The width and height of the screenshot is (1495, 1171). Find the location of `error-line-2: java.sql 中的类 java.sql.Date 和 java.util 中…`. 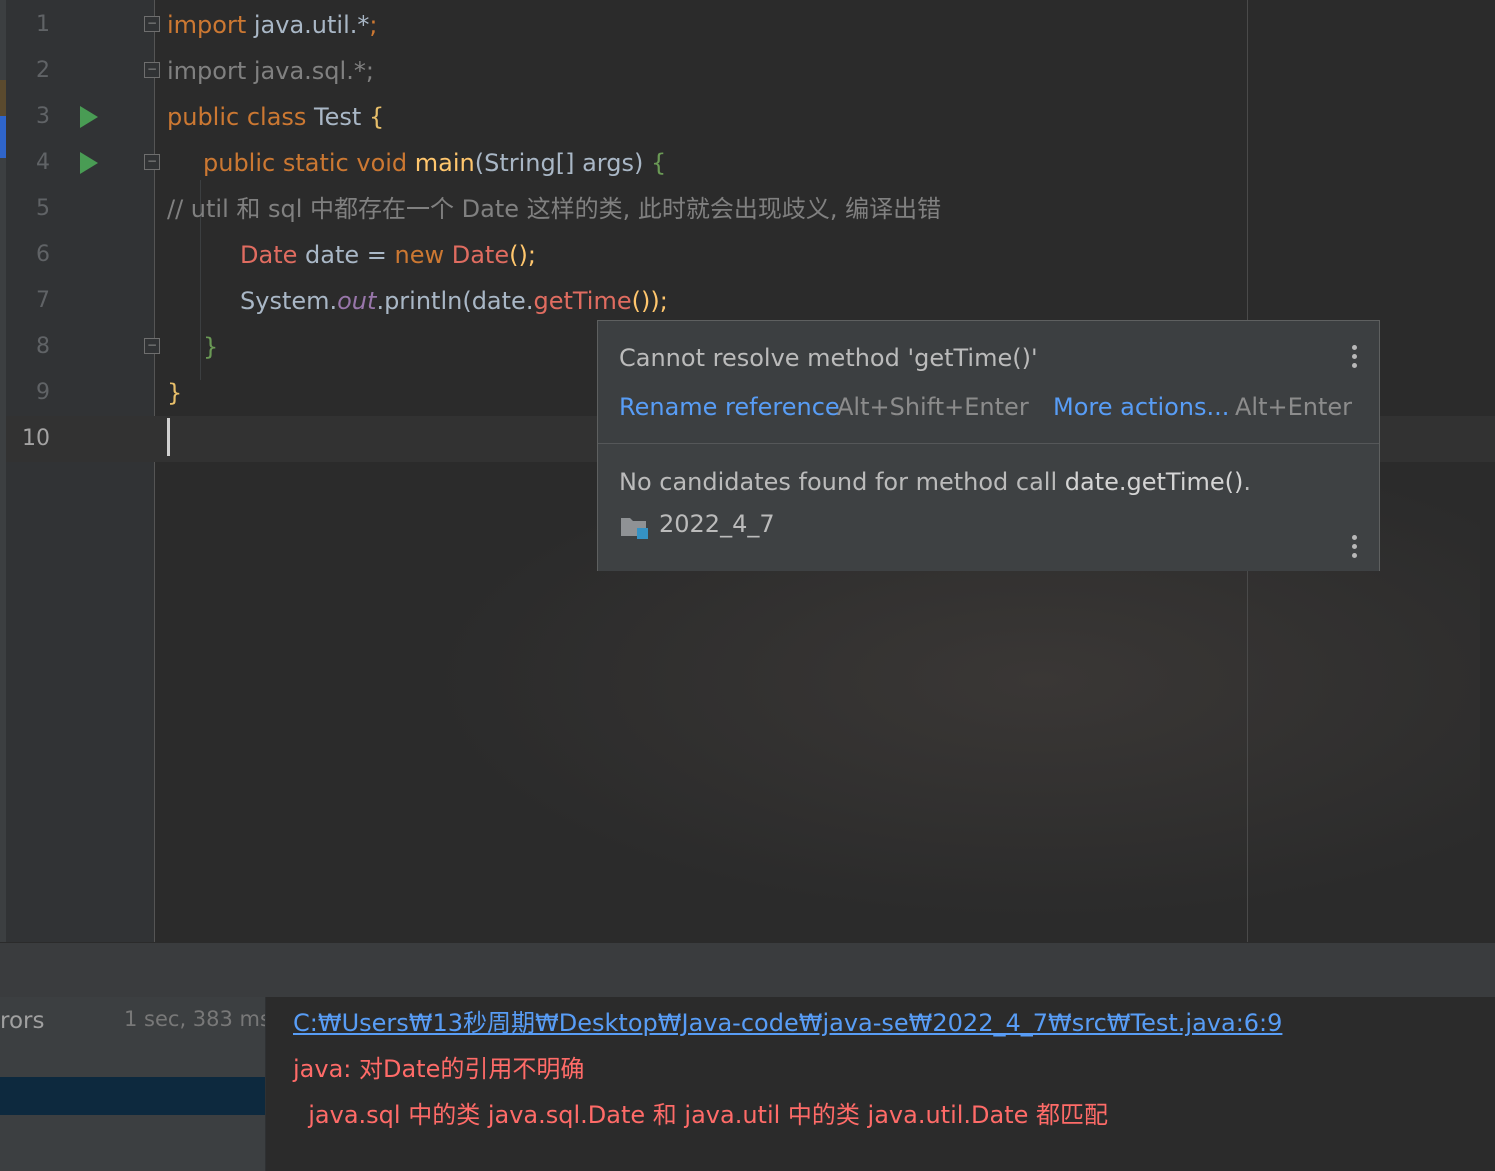

error-line-2: java.sql 中的类 java.sql.Date 和 java.util 中… is located at coordinates (701, 1115).